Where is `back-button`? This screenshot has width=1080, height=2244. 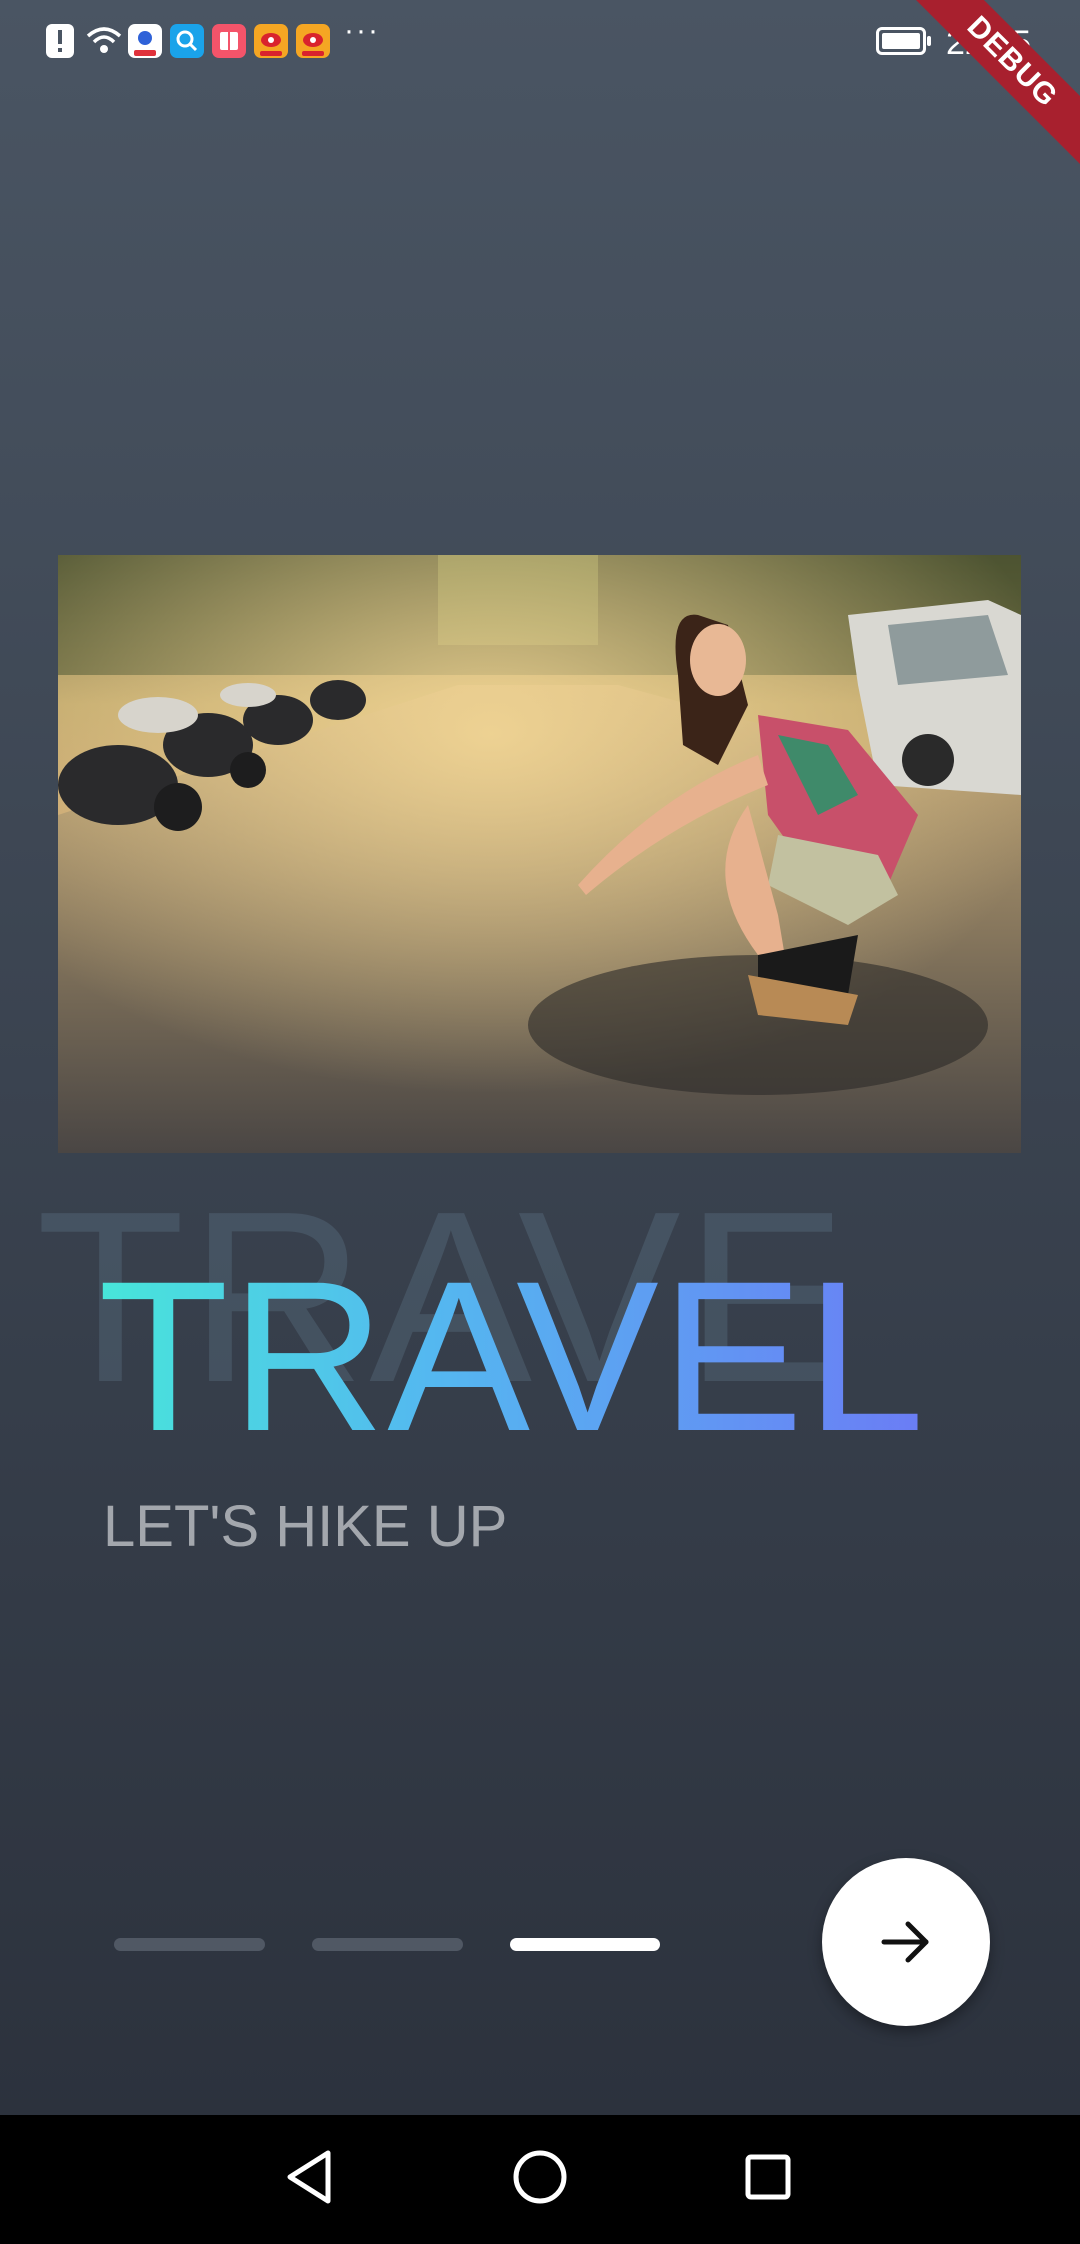 back-button is located at coordinates (310, 2177).